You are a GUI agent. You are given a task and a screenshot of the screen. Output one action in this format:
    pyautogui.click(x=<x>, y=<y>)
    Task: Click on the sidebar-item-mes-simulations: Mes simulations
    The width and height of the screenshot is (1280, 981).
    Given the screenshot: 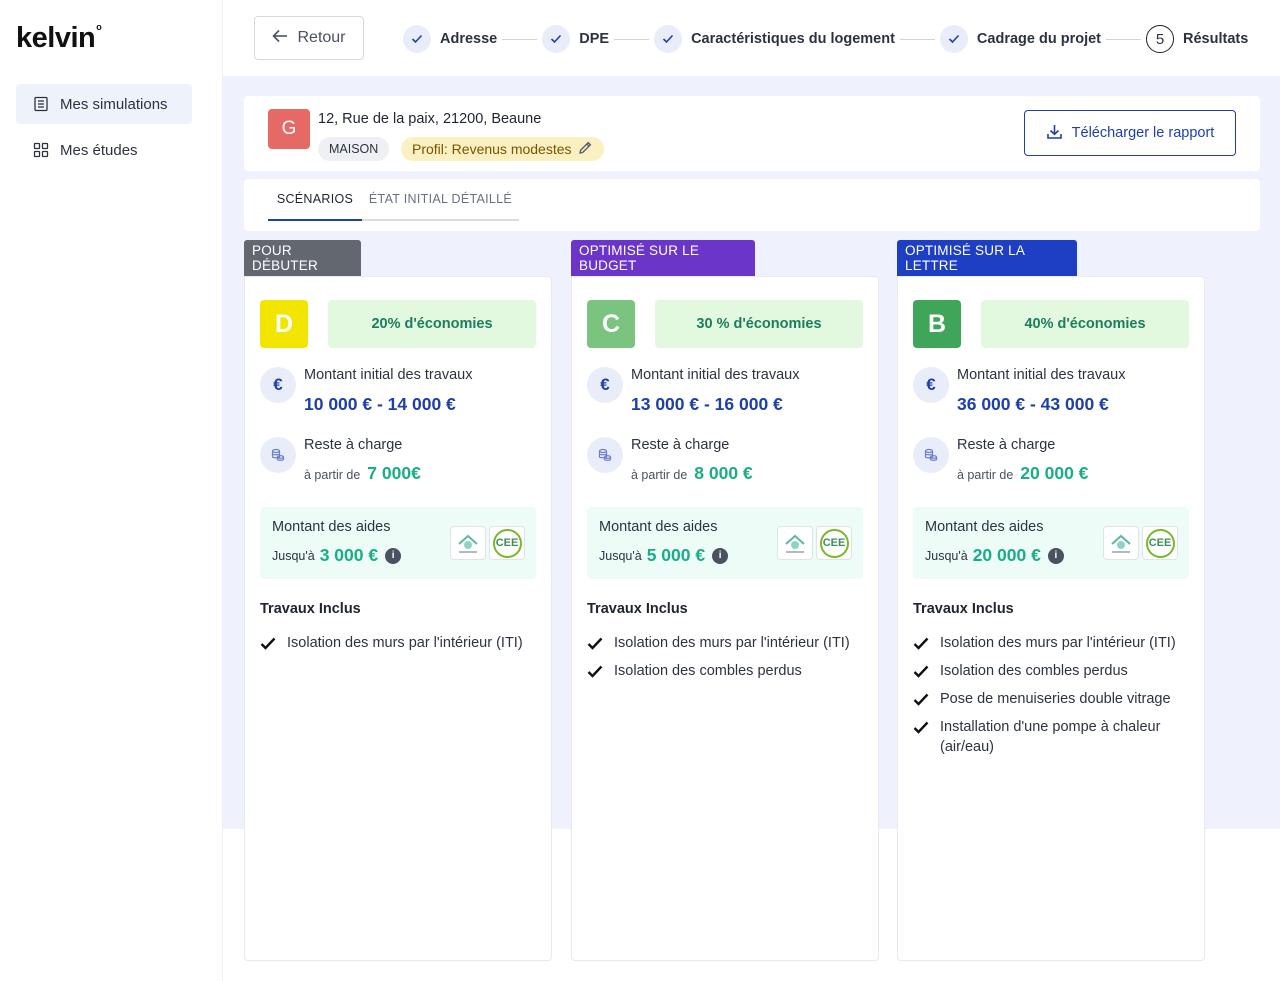 What is the action you would take?
    pyautogui.click(x=104, y=104)
    